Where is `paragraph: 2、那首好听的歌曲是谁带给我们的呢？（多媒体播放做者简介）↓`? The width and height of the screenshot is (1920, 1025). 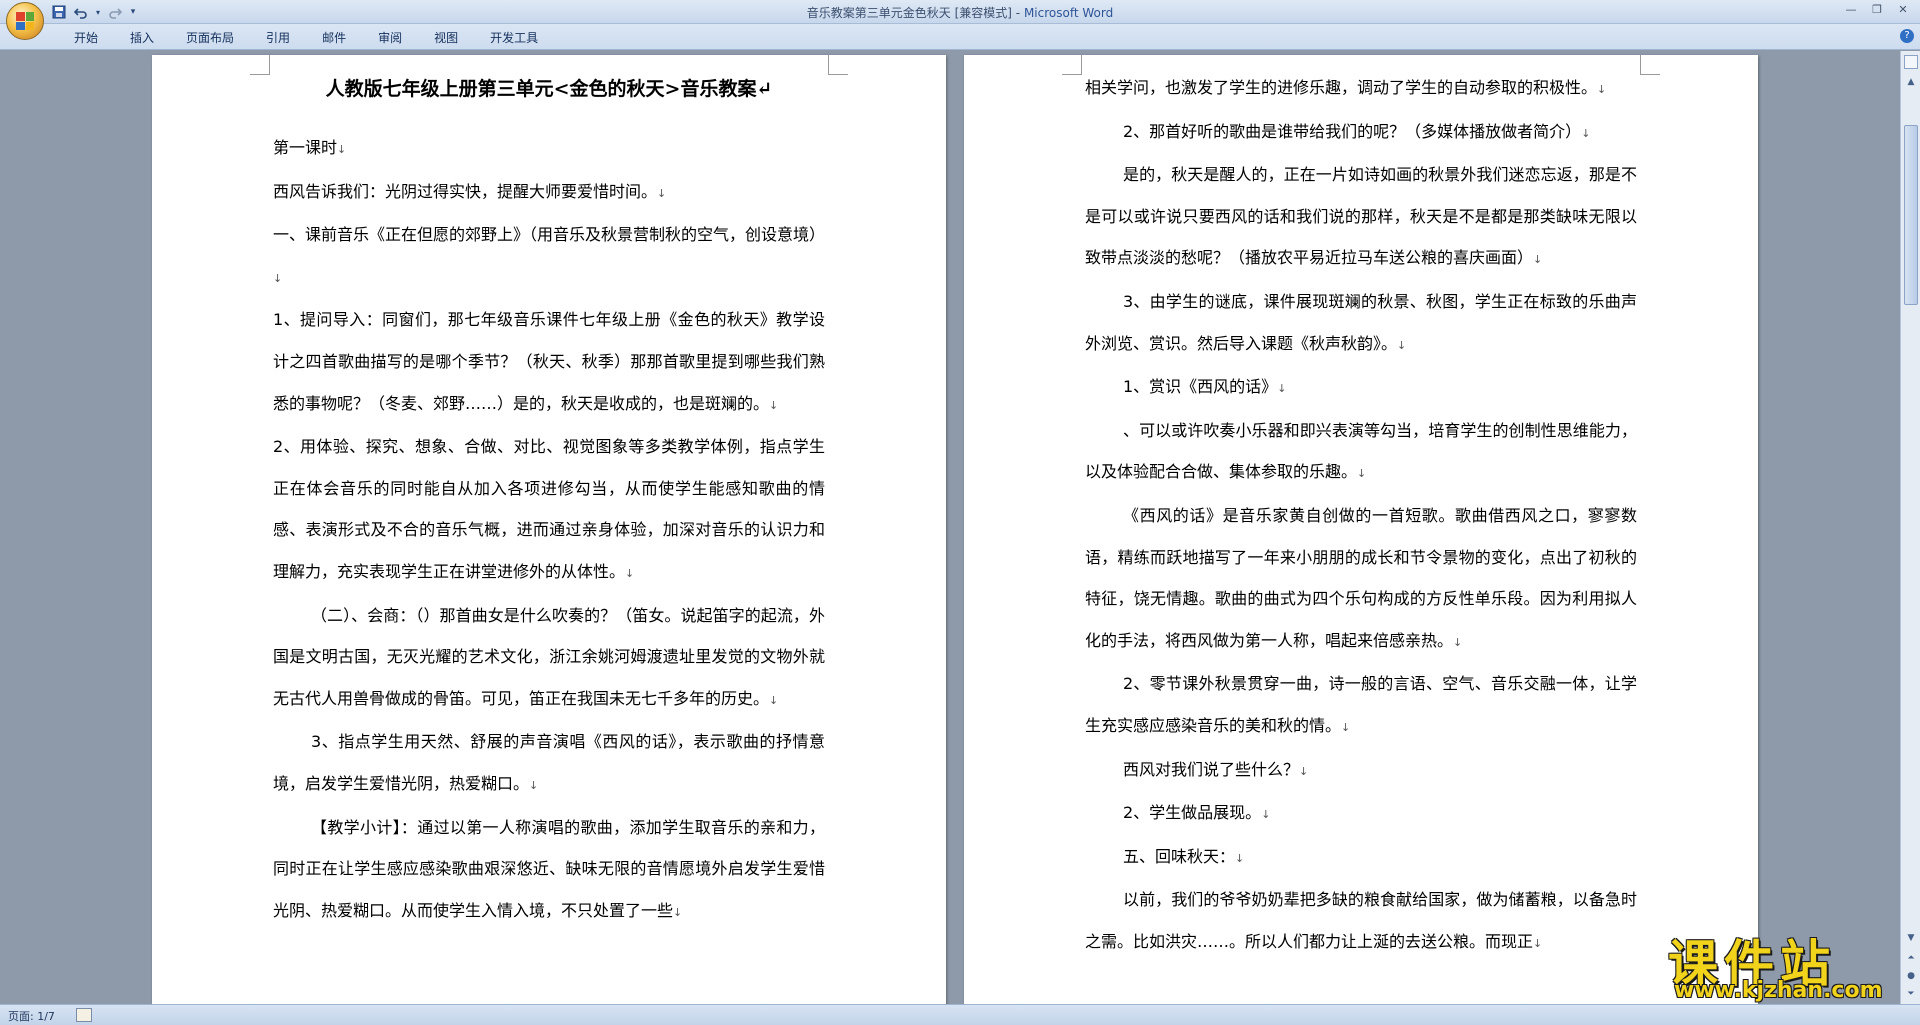 paragraph: 2、那首好听的歌曲是谁带给我们的呢？（多媒体播放做者简介）↓ is located at coordinates (1361, 133).